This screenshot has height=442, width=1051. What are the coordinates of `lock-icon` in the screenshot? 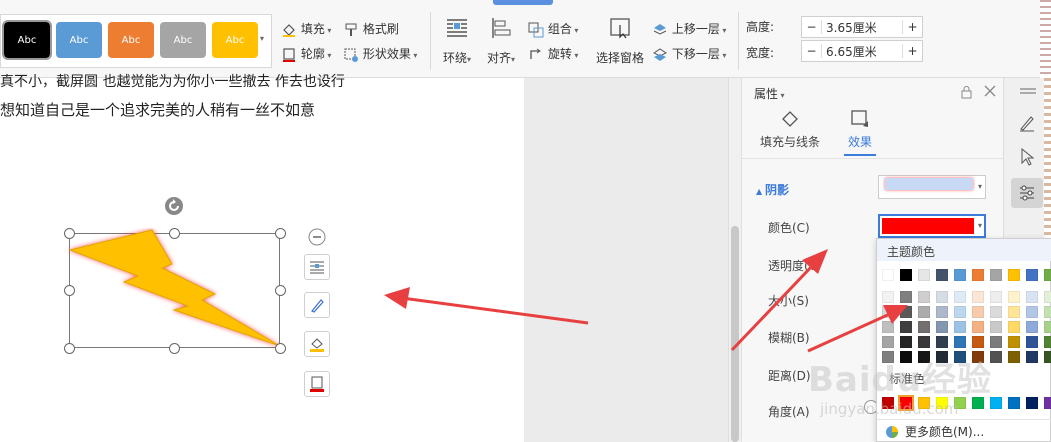 It's located at (966, 92).